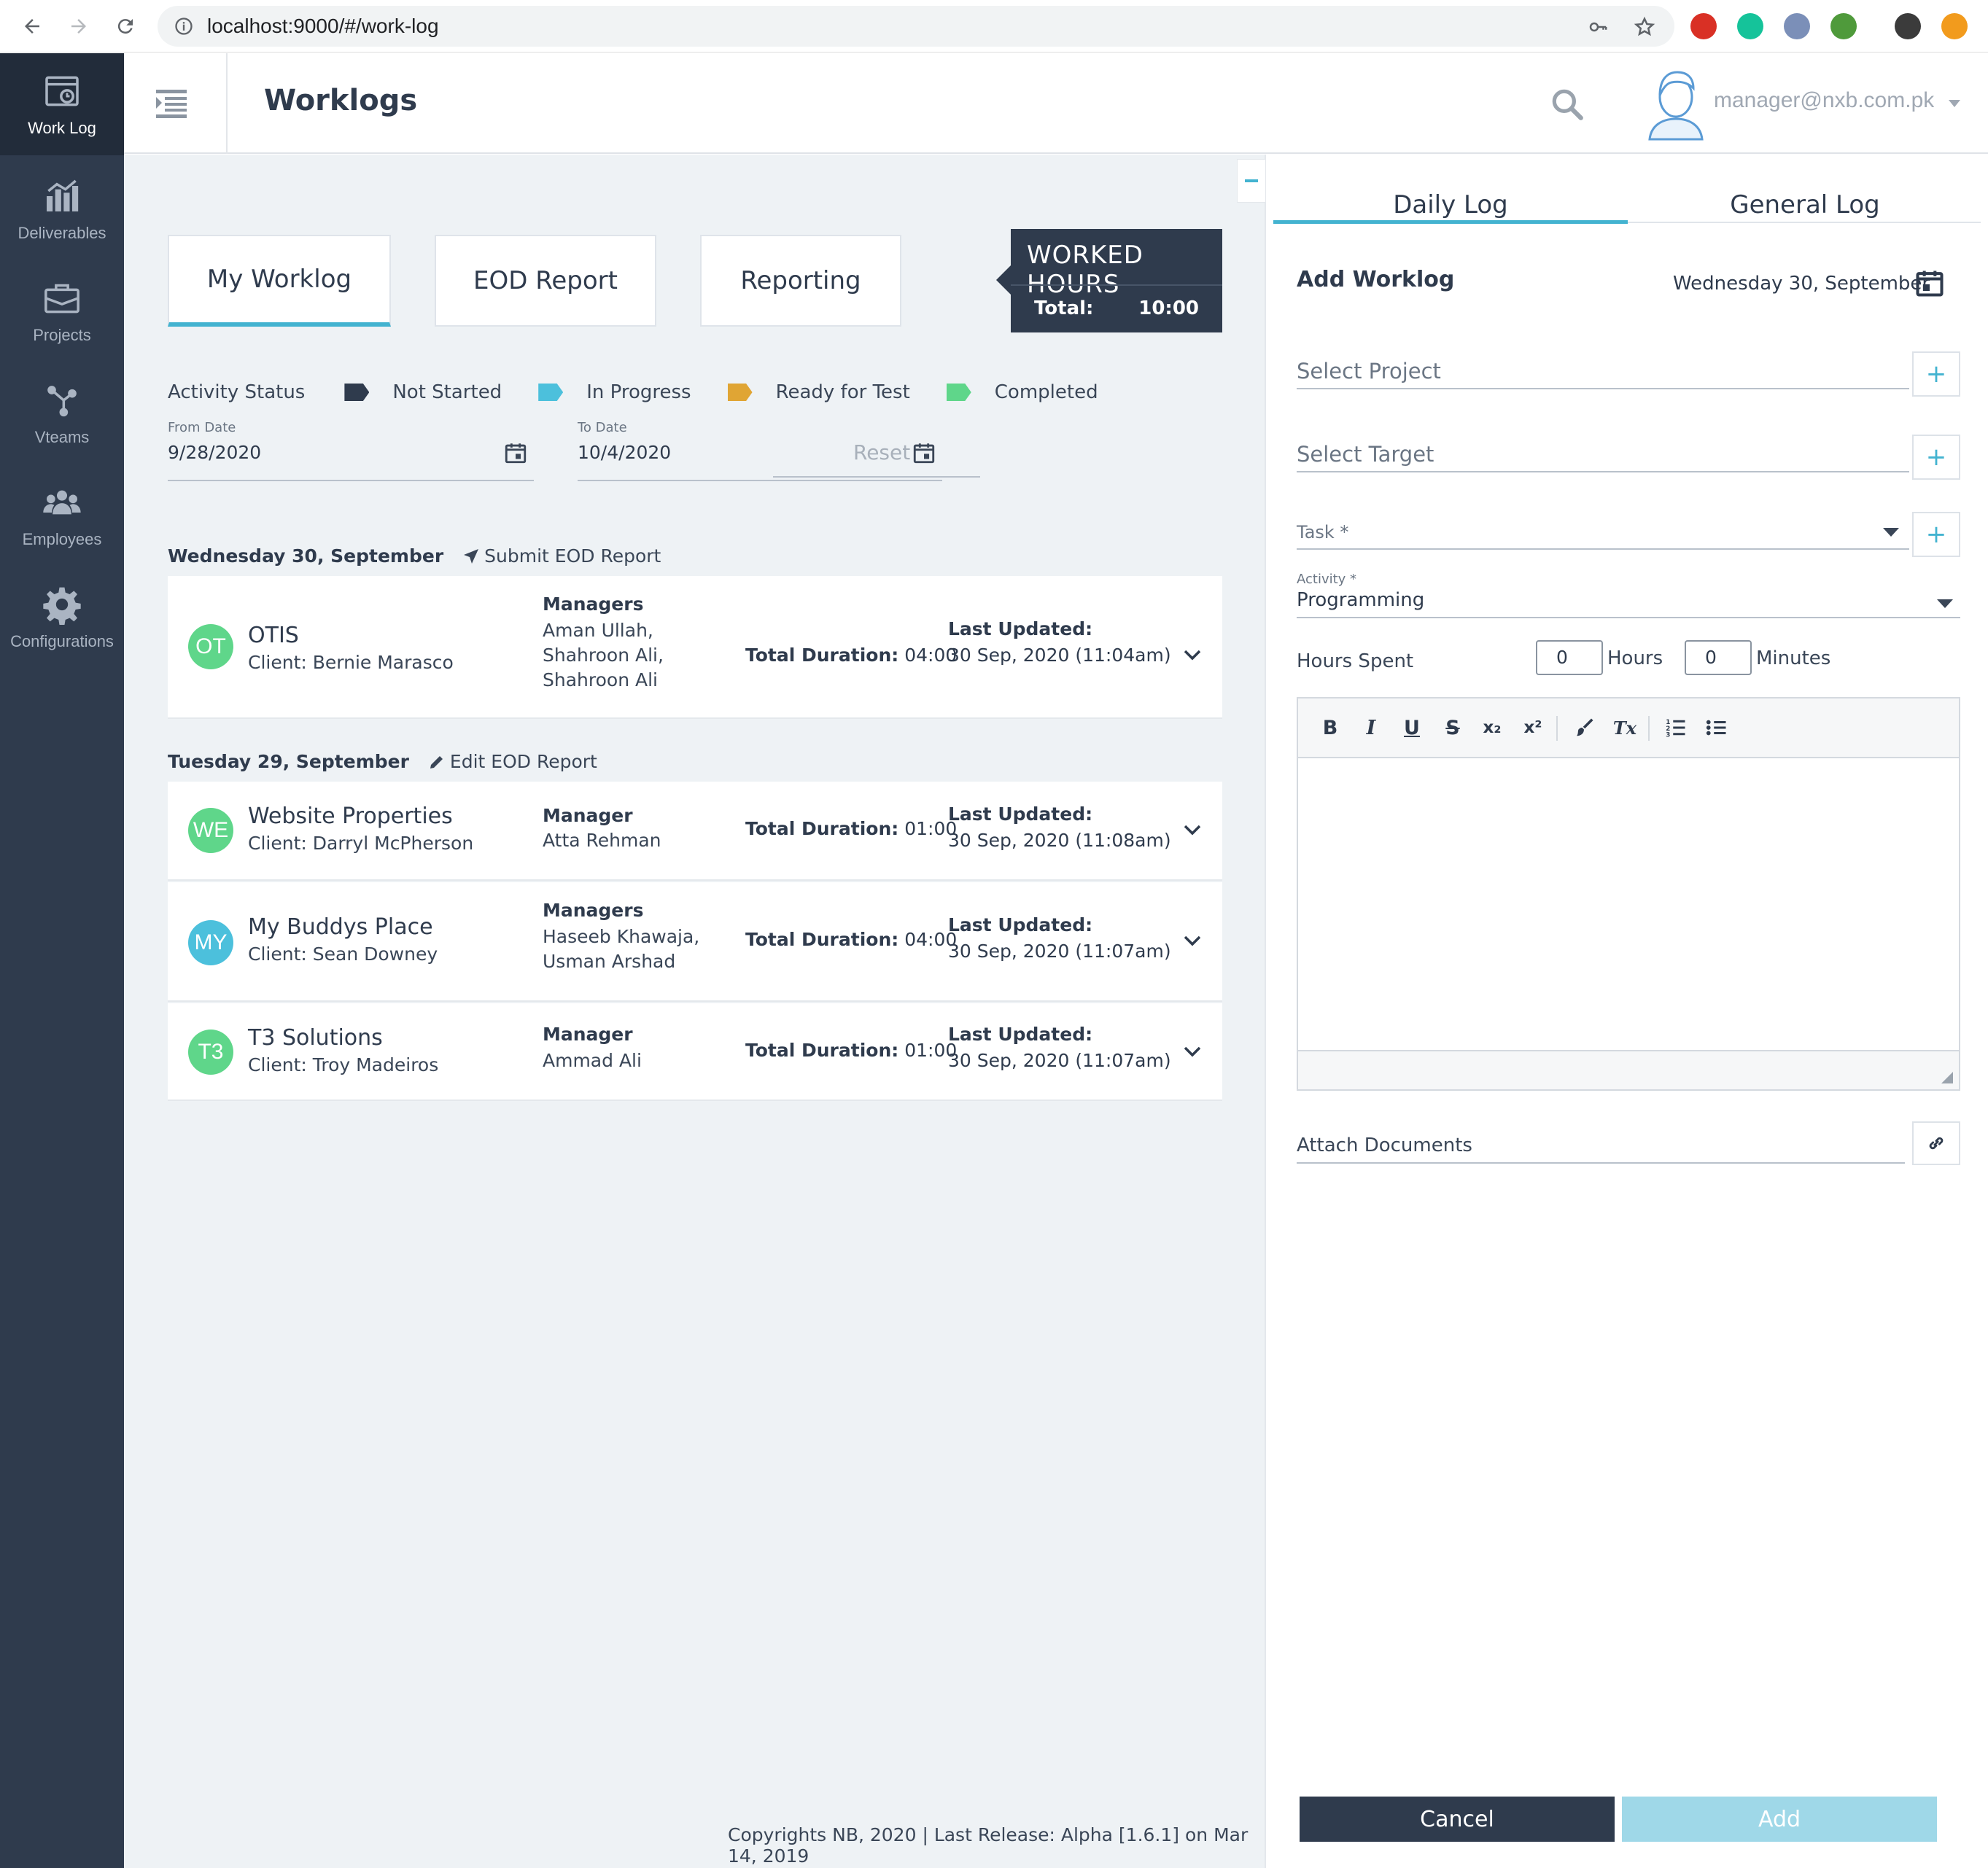  I want to click on from-date-value: 9/28/2020, so click(215, 452).